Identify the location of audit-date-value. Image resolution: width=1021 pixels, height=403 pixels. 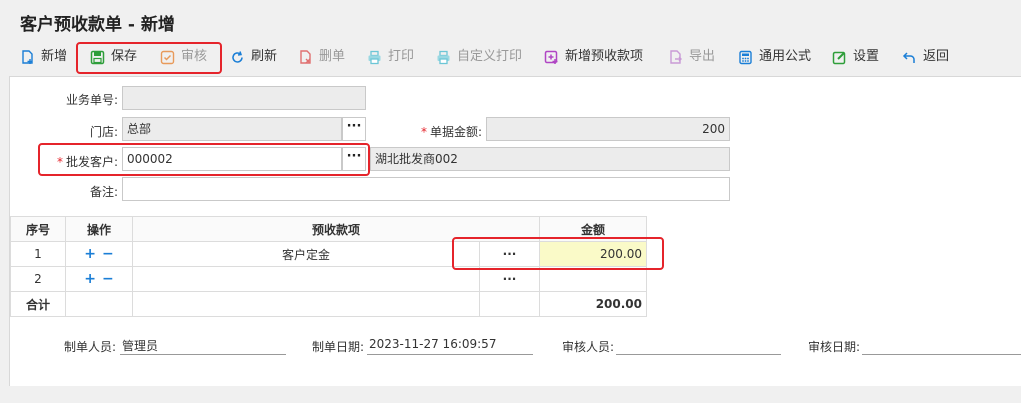
(941, 346).